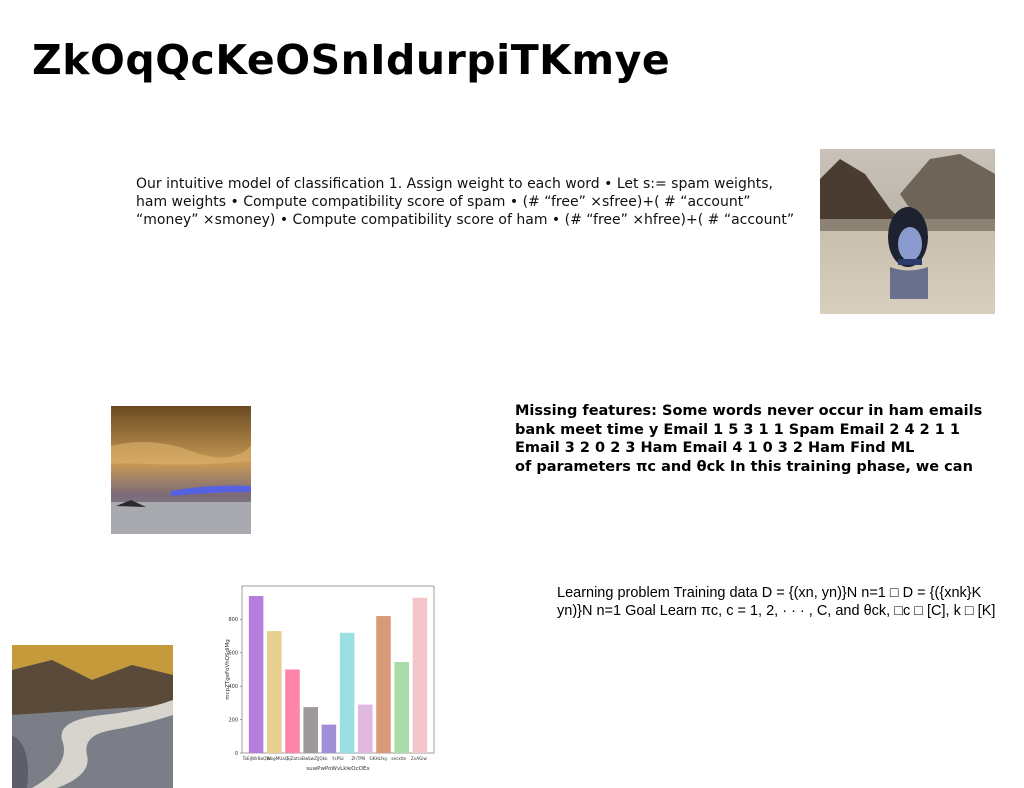 This screenshot has width=1024, height=788. Describe the element at coordinates (358, 758) in the screenshot. I see `x-tick-label: ZhTPN` at that location.